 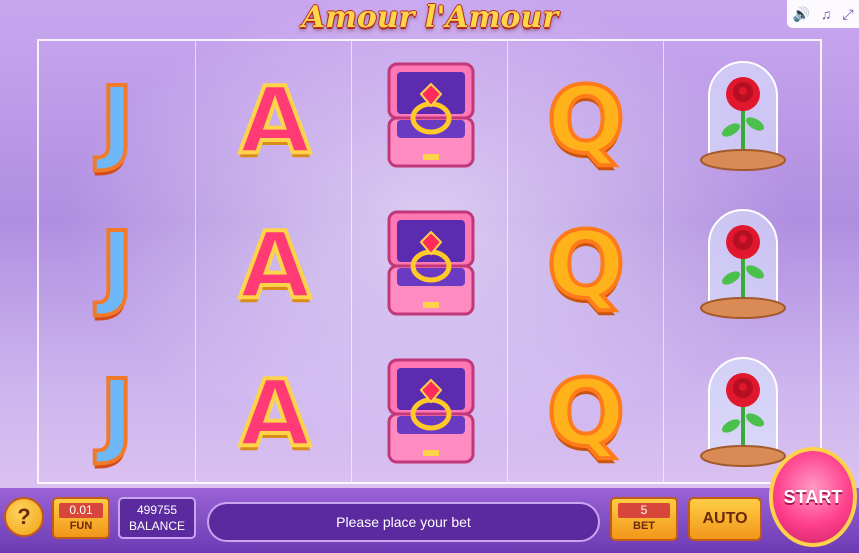 I want to click on reel-4: Q Q Q, so click(x=585, y=261).